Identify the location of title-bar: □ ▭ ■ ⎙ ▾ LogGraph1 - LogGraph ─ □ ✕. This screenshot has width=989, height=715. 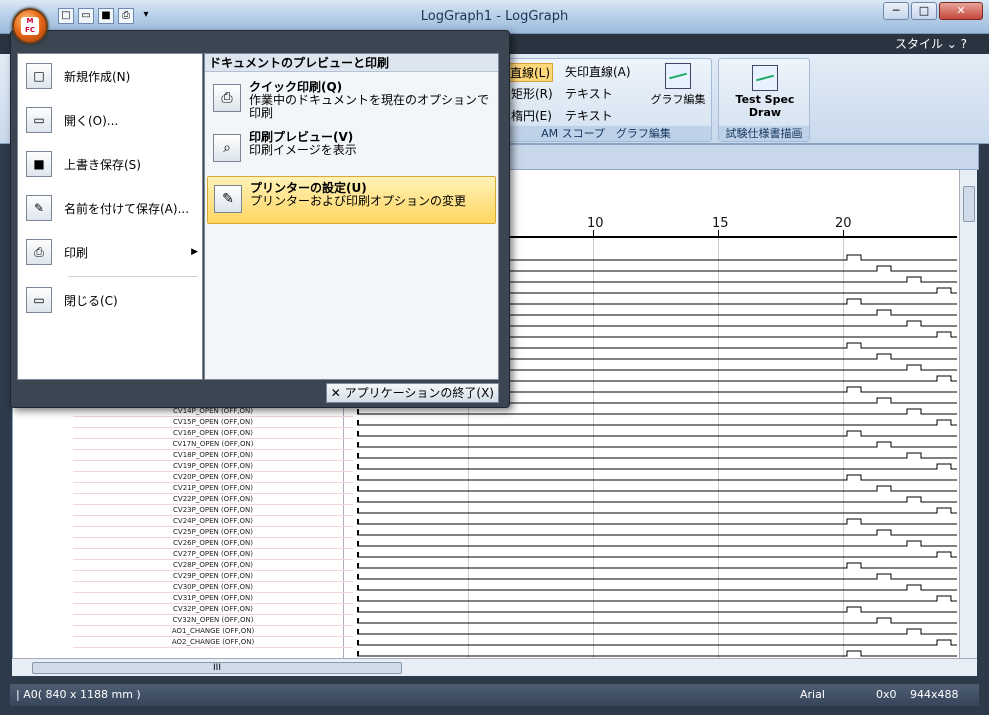
(494, 17).